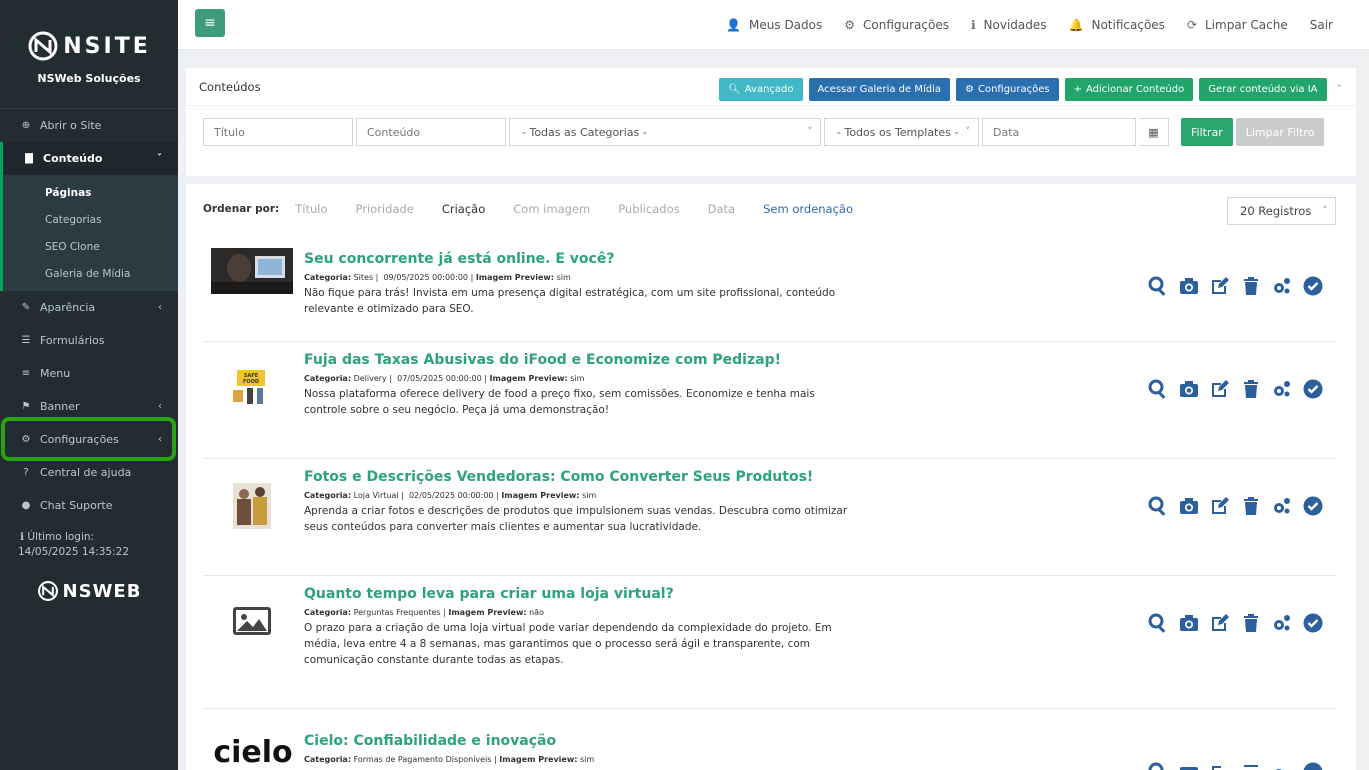  I want to click on submenu-item-categorias: Categorias, so click(90, 219).